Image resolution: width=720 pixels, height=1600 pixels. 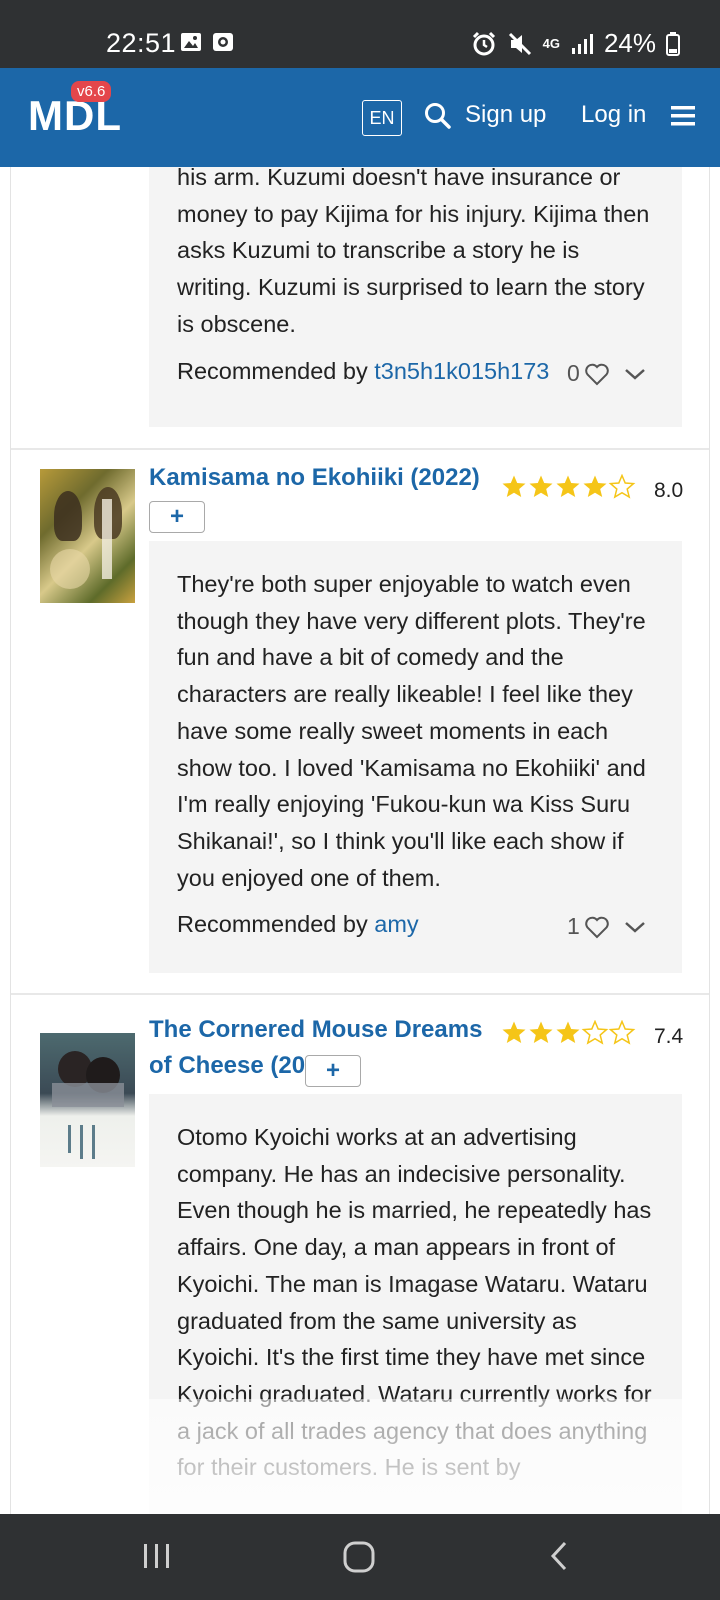 I want to click on log-in-link: Log in, so click(x=613, y=115).